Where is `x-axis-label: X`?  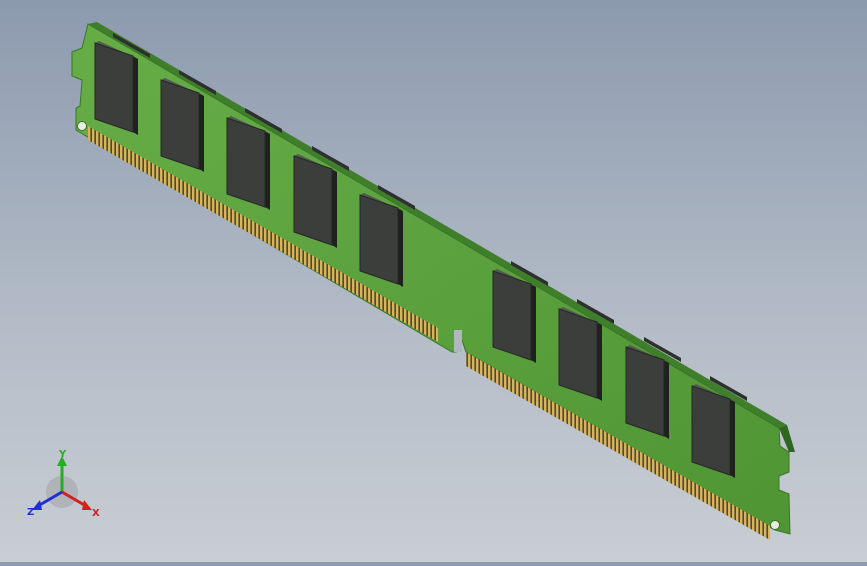
x-axis-label: X is located at coordinates (96, 513).